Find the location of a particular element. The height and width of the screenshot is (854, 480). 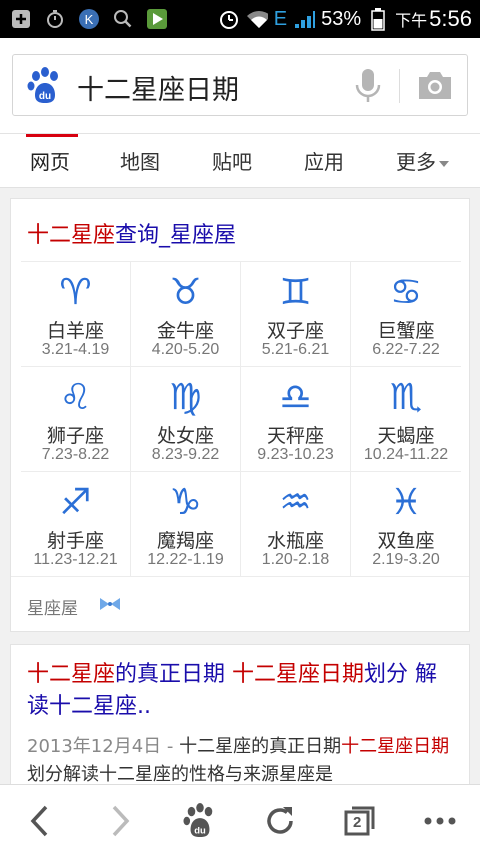

libra-icon: ♎ is located at coordinates (295, 397).